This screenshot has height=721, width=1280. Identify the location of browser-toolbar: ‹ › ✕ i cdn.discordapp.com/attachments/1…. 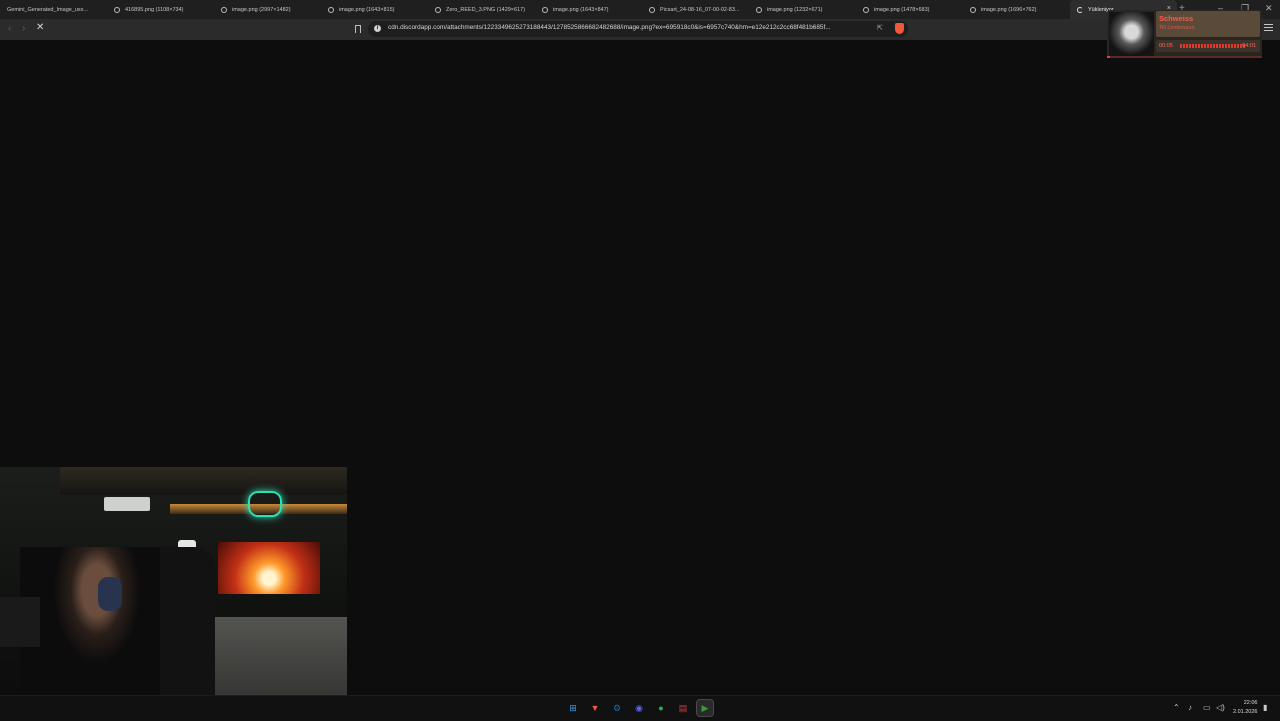
(640, 29).